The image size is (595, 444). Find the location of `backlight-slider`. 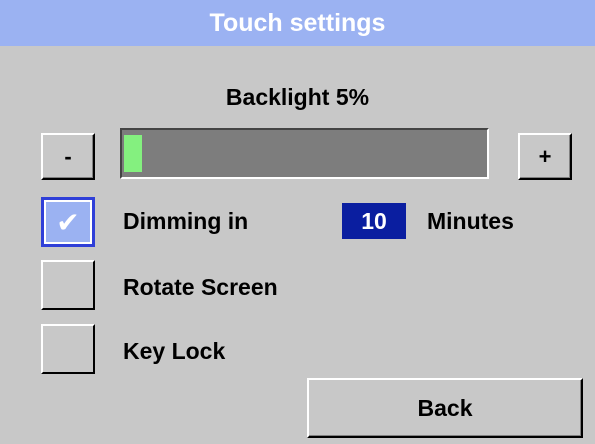

backlight-slider is located at coordinates (304, 153).